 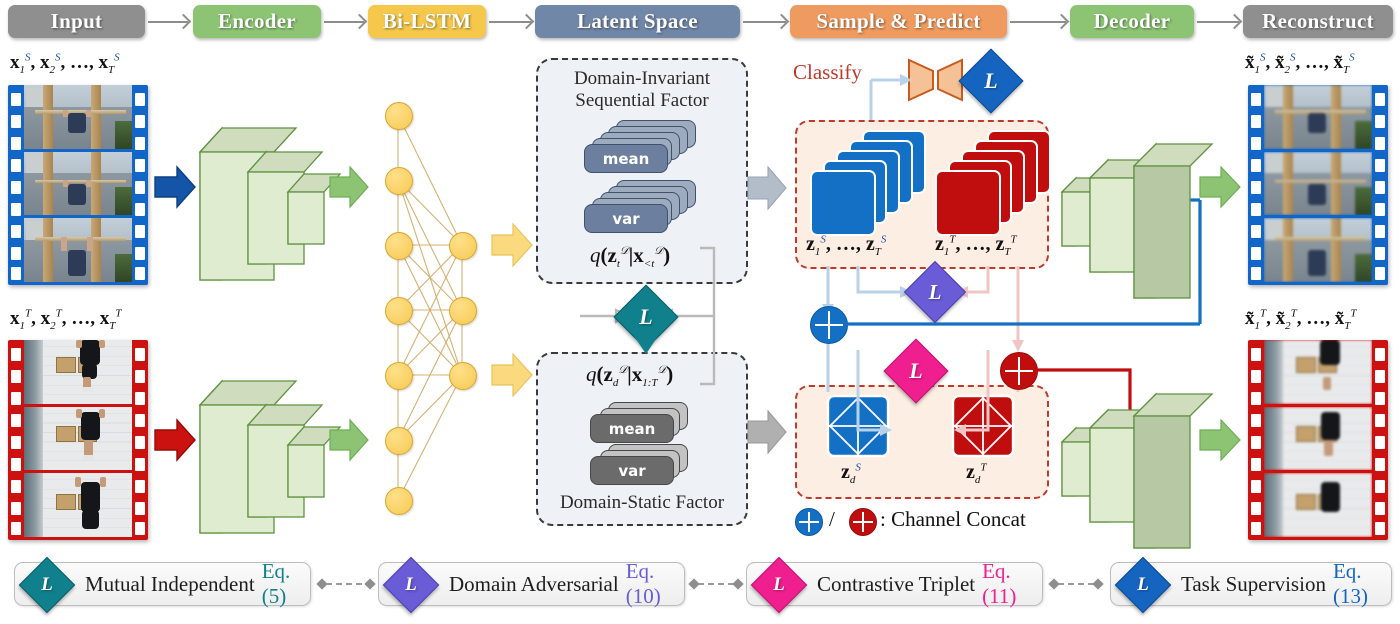 What do you see at coordinates (1350, 583) in the screenshot?
I see `legend-equation: Eq. (13)` at bounding box center [1350, 583].